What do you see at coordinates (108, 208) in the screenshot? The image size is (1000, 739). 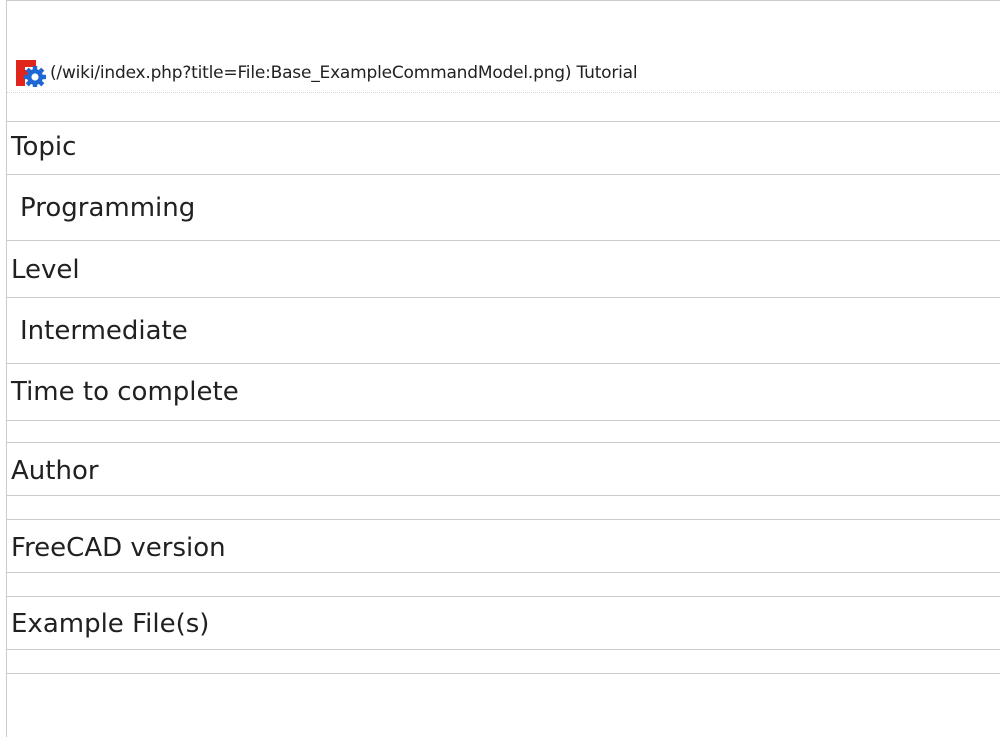 I see `topic-value: Programming` at bounding box center [108, 208].